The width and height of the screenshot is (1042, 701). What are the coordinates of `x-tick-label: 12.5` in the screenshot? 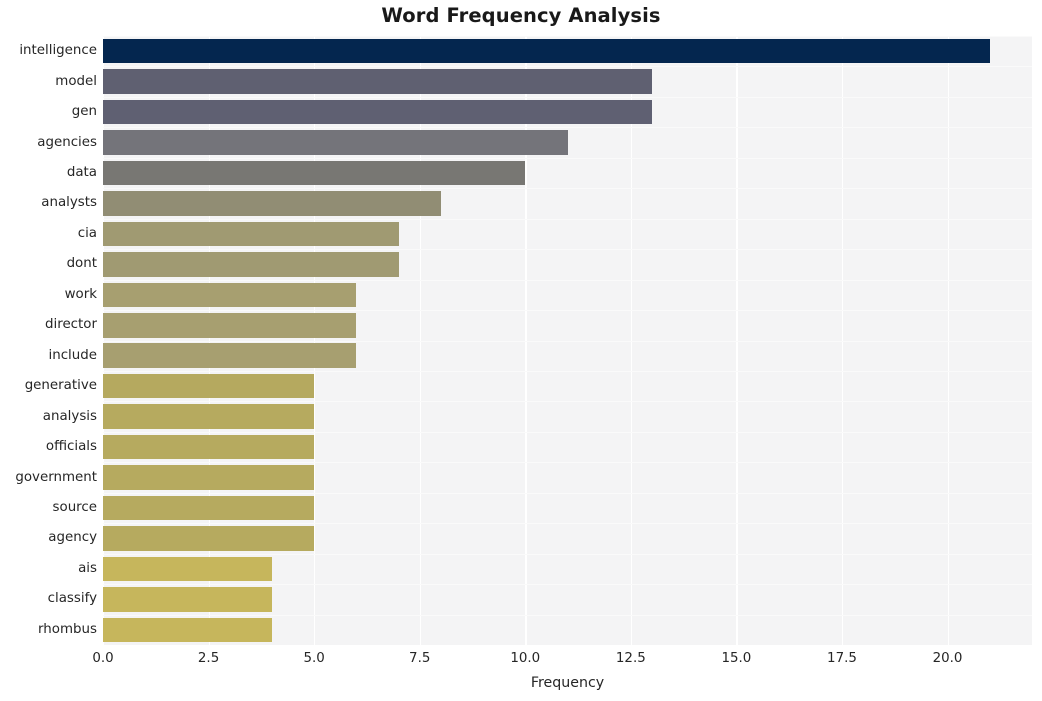 It's located at (630, 658).